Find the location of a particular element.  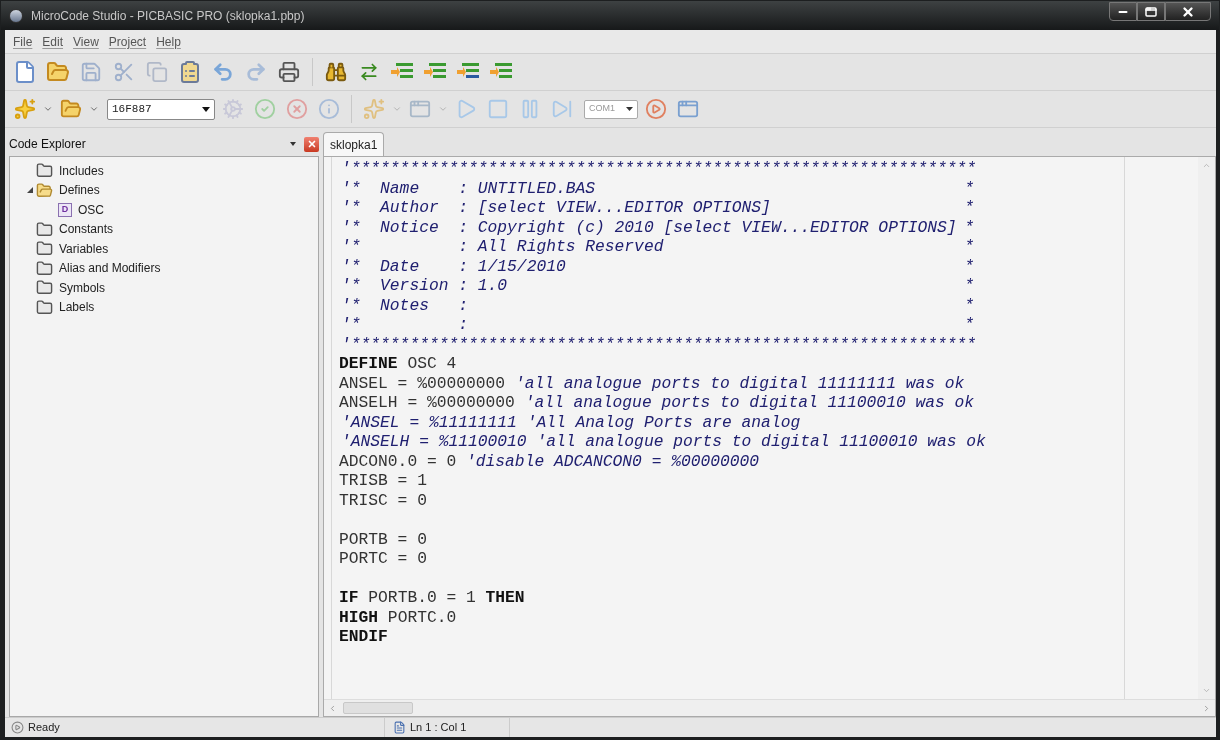

tree-item: OSC is located at coordinates (91, 209).